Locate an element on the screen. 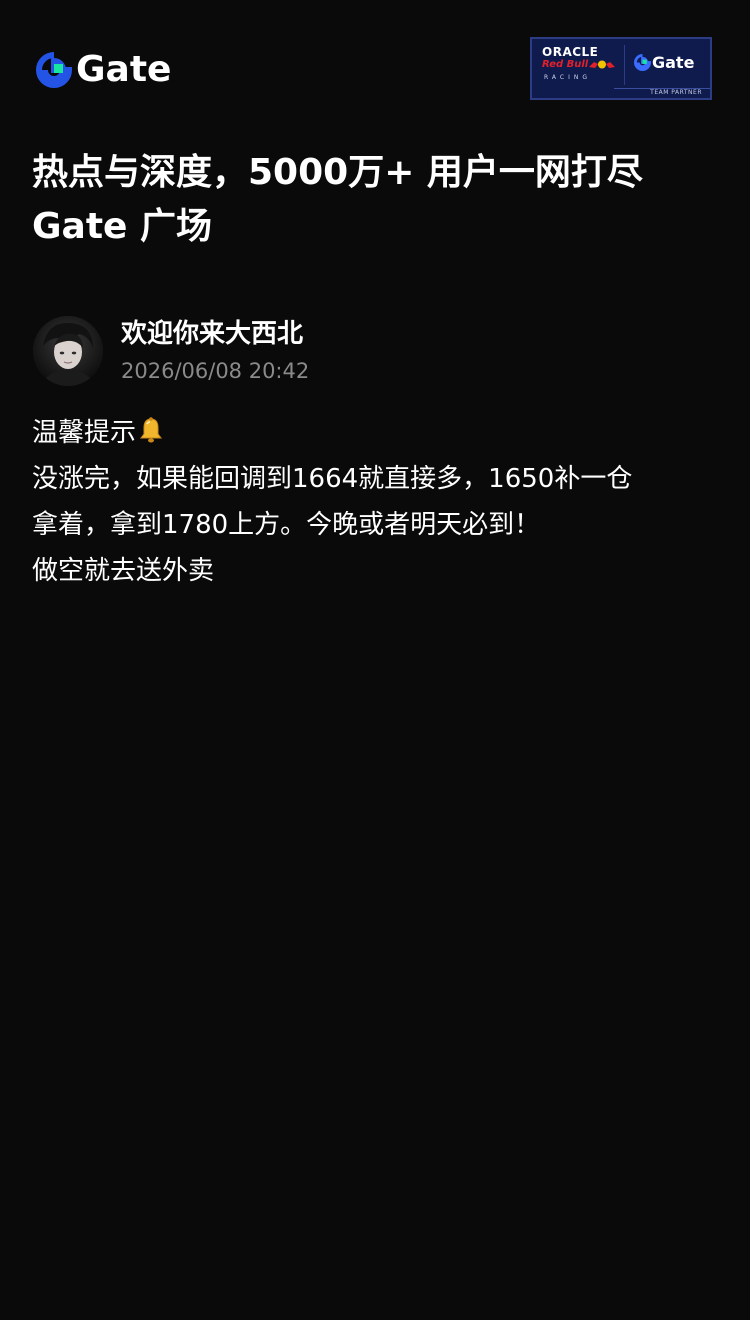 The height and width of the screenshot is (1320, 750). avatar is located at coordinates (68, 351).